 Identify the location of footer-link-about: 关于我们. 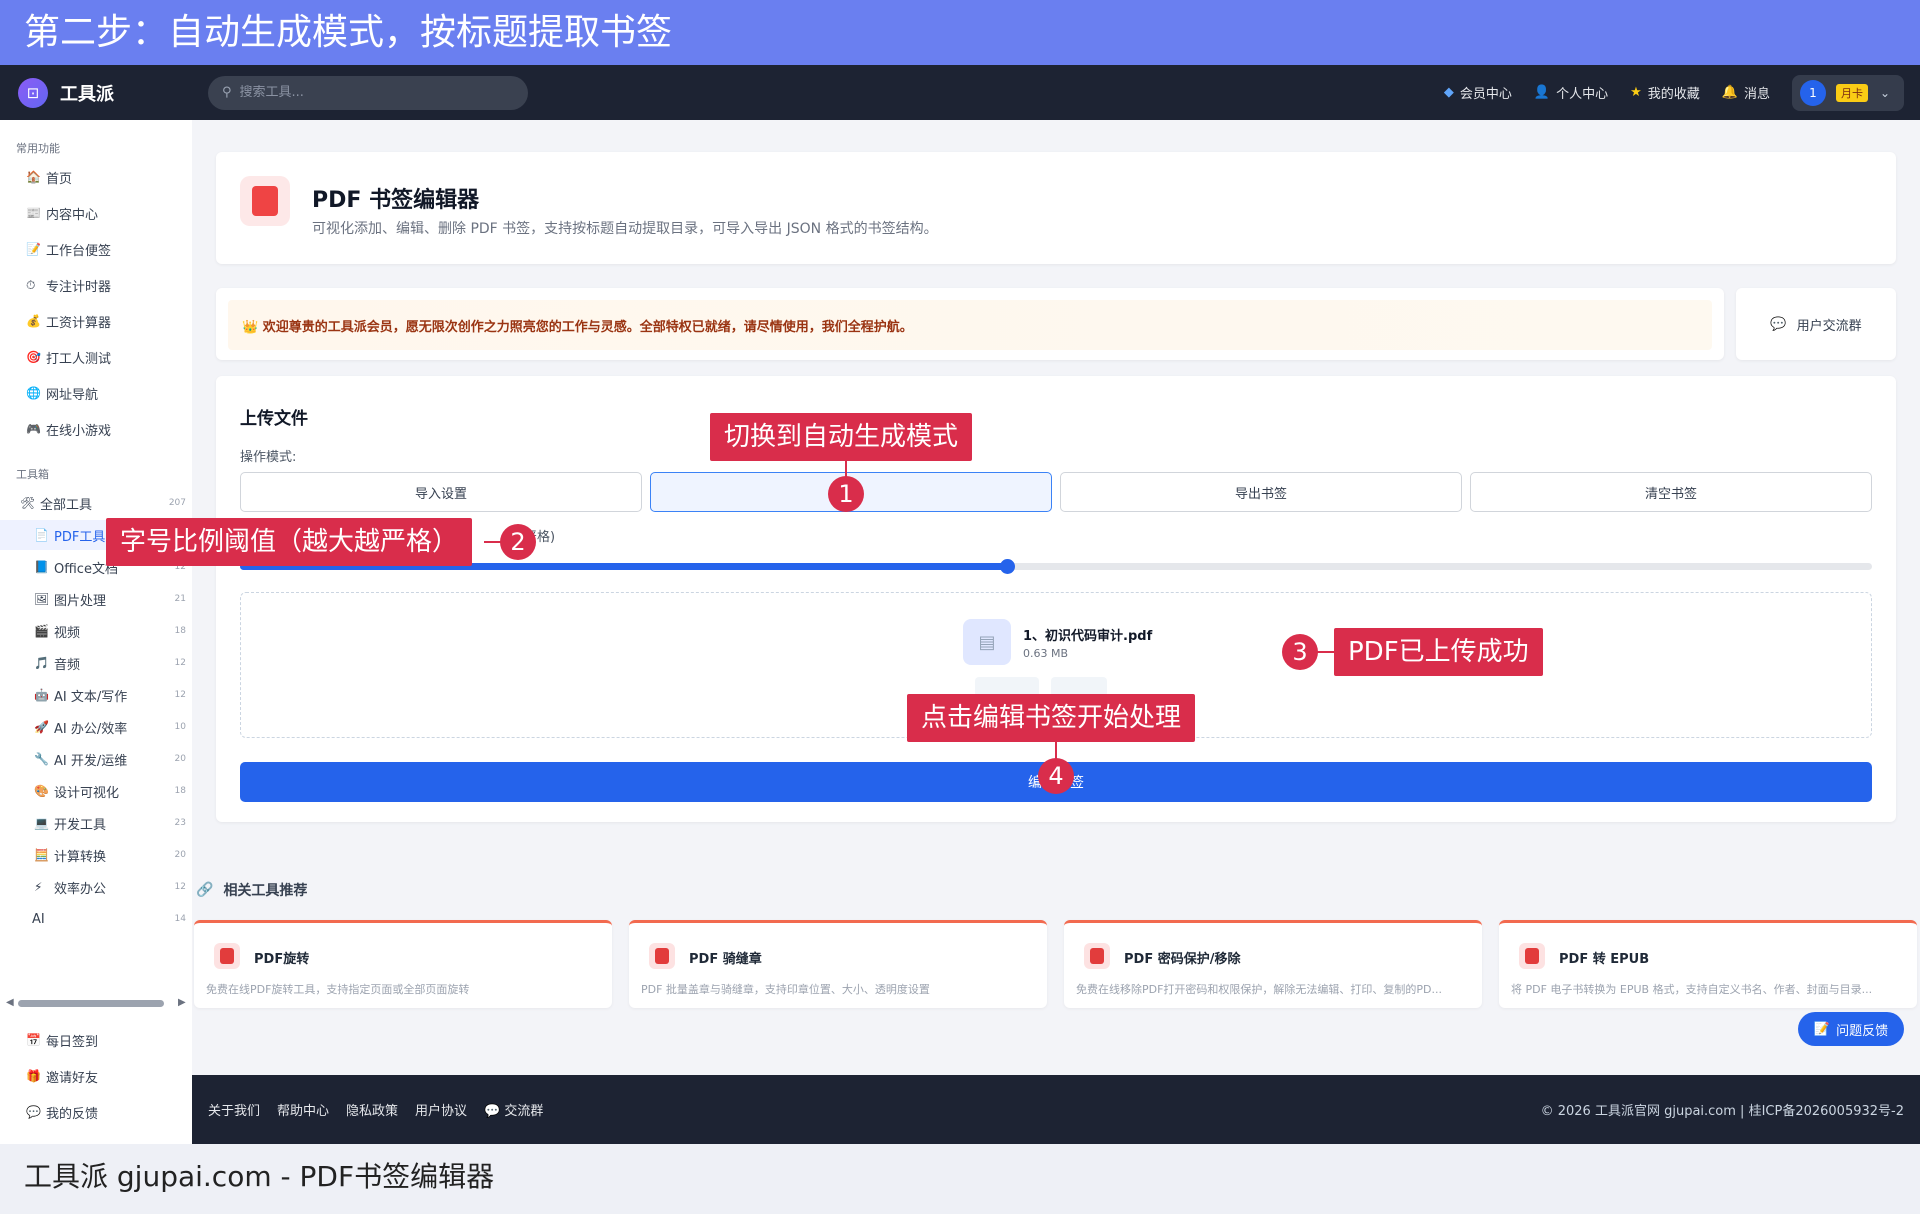
(234, 1109).